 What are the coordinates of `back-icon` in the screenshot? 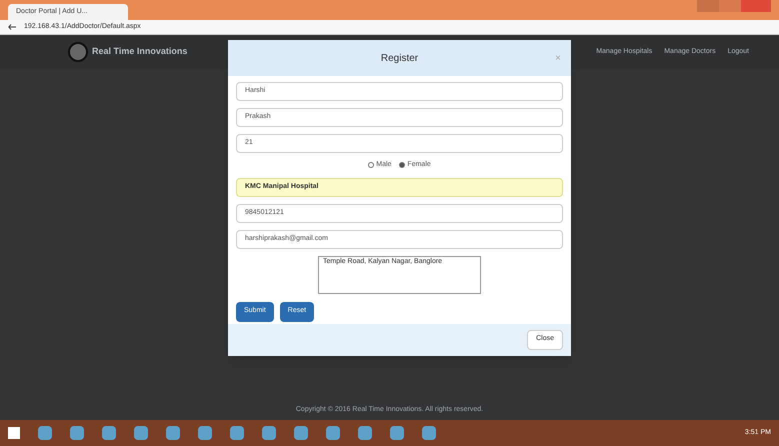 It's located at (12, 27).